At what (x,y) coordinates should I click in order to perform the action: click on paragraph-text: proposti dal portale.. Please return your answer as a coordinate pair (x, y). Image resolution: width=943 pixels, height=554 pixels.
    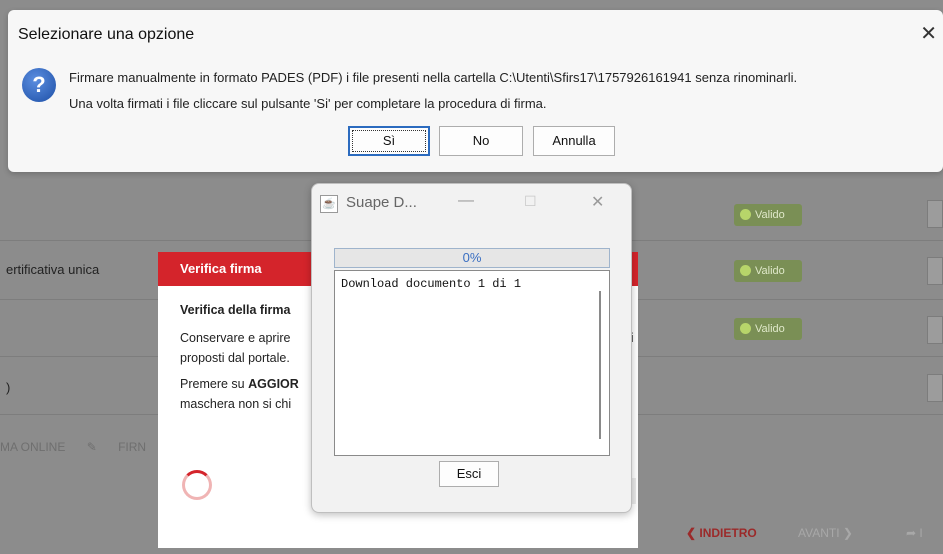
    Looking at the image, I should click on (235, 358).